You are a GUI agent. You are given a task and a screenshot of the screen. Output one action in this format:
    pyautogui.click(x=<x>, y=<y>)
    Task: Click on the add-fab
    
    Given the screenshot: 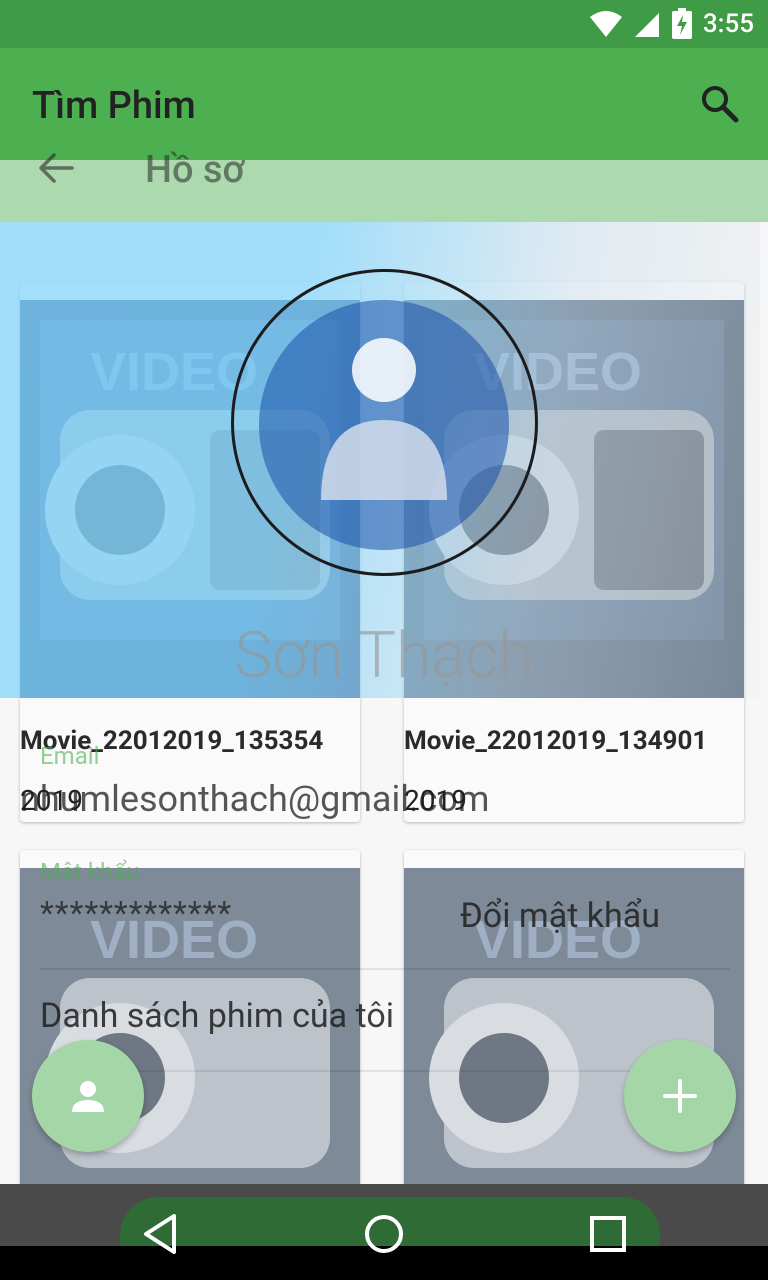 What is the action you would take?
    pyautogui.click(x=680, y=1096)
    